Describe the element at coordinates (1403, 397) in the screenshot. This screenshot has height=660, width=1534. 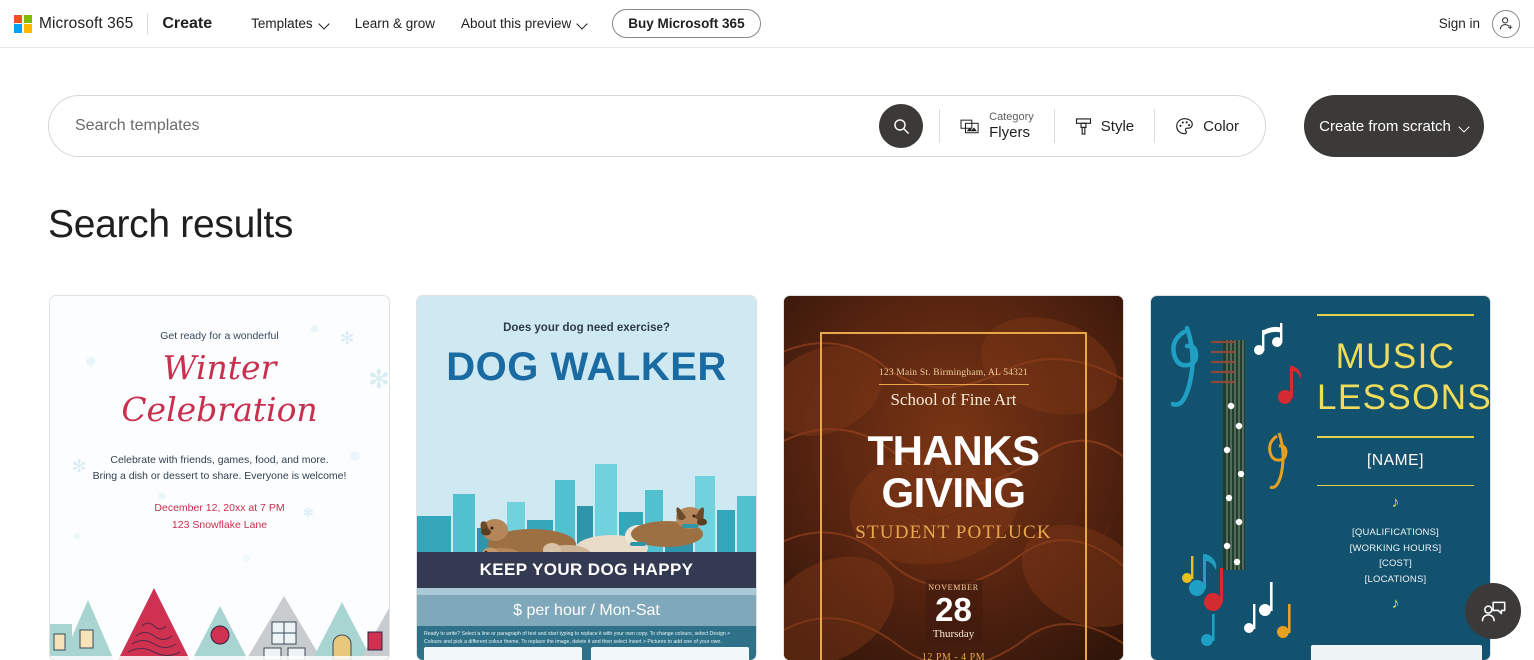
I see `card-title-line2: LESSONS` at that location.